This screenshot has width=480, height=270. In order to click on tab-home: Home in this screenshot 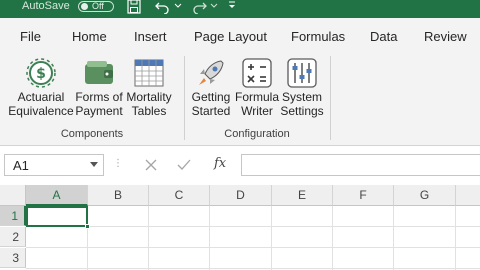, I will do `click(89, 37)`.